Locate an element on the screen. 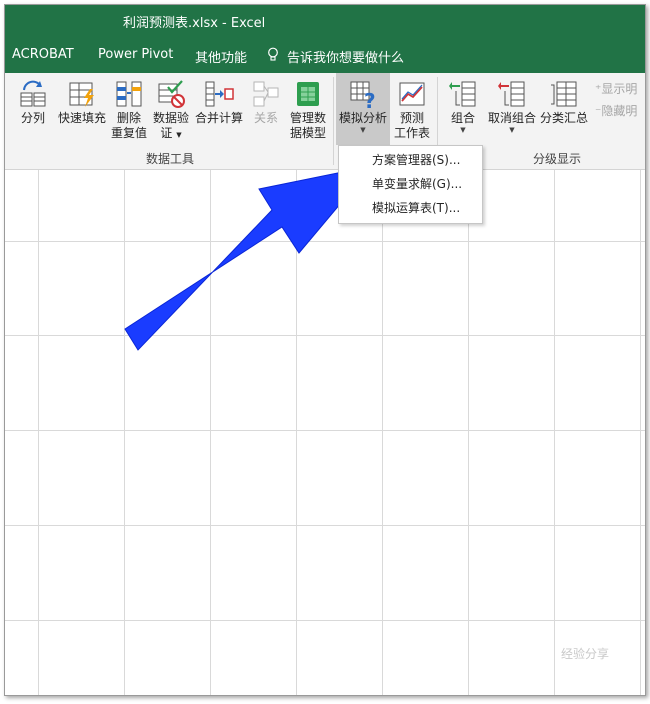  watermark: 经验分享 is located at coordinates (585, 654).